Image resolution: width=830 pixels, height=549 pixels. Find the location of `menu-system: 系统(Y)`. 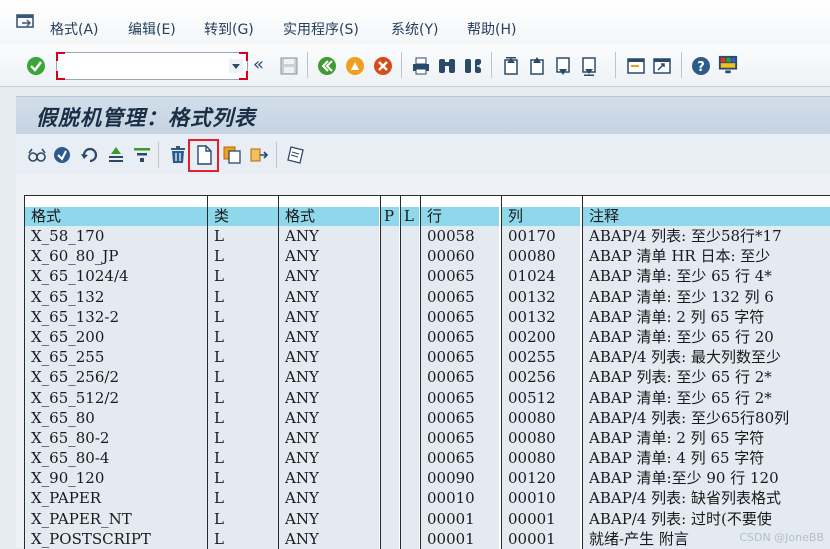

menu-system: 系统(Y) is located at coordinates (414, 29).